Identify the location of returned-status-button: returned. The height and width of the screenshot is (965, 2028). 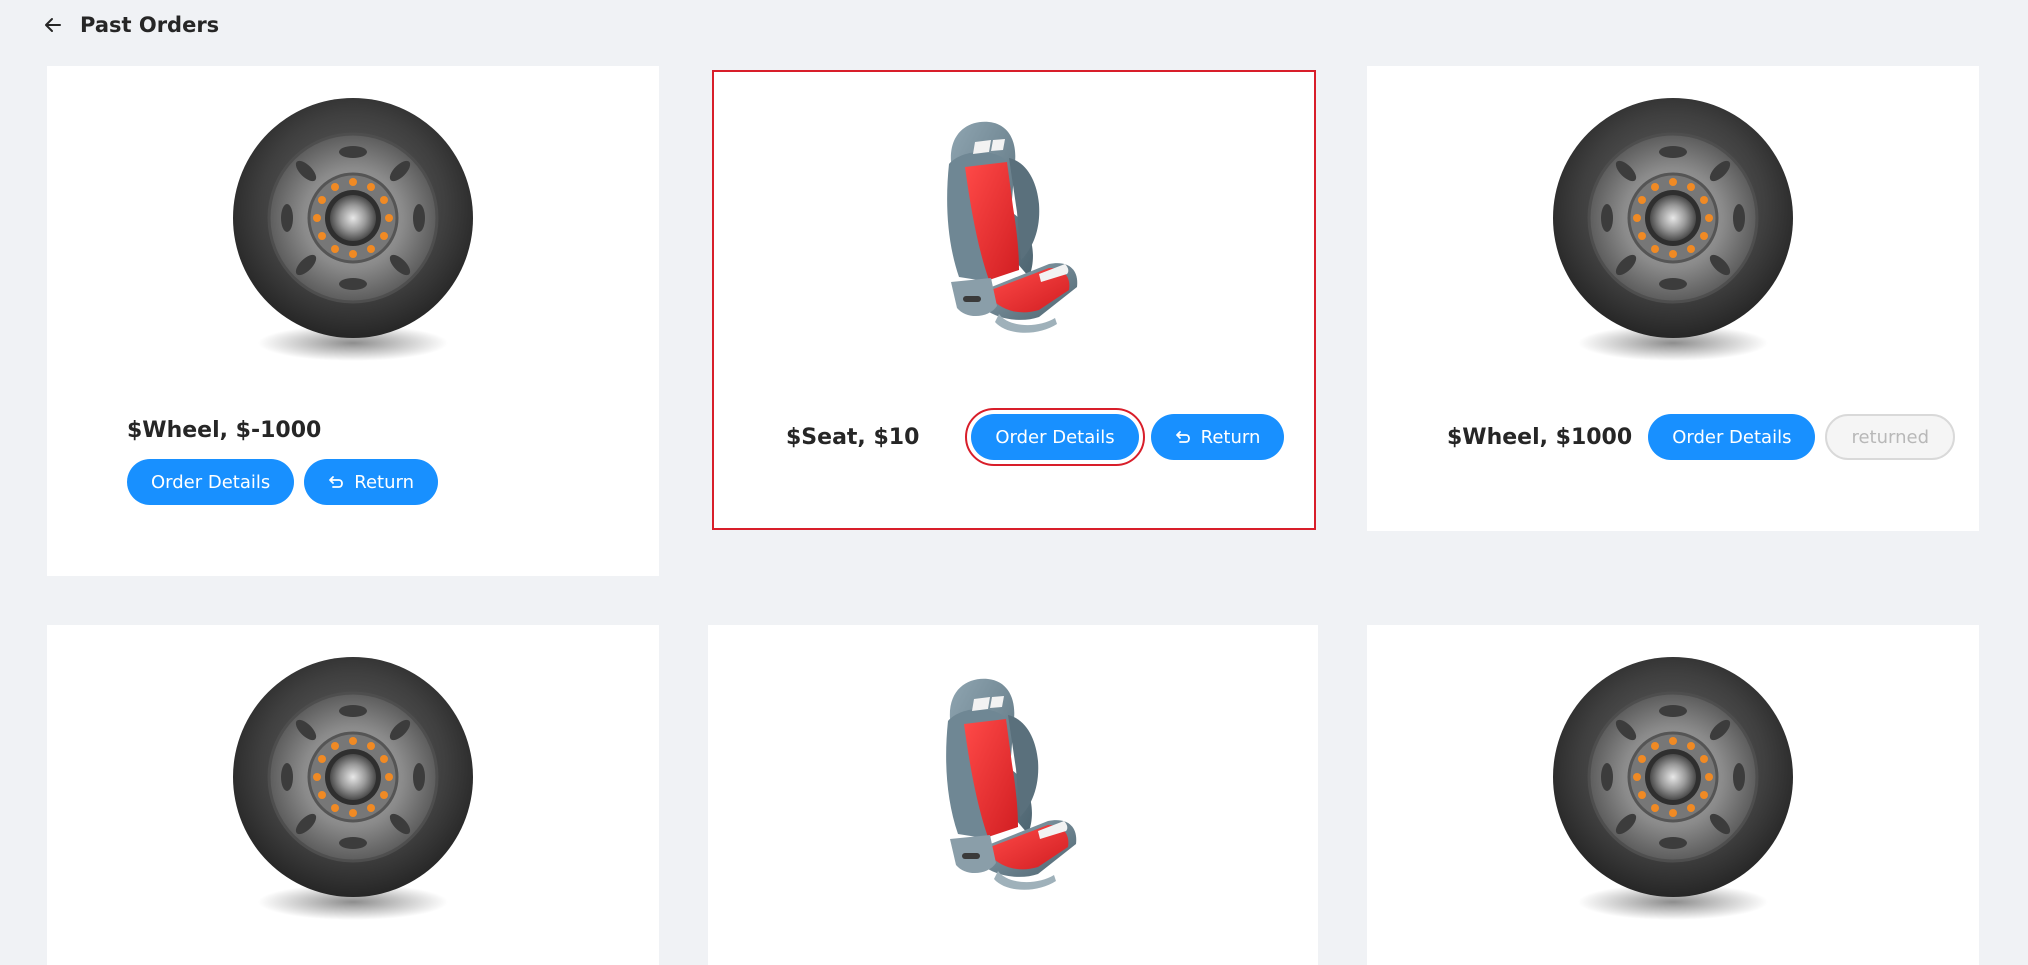
(1890, 437).